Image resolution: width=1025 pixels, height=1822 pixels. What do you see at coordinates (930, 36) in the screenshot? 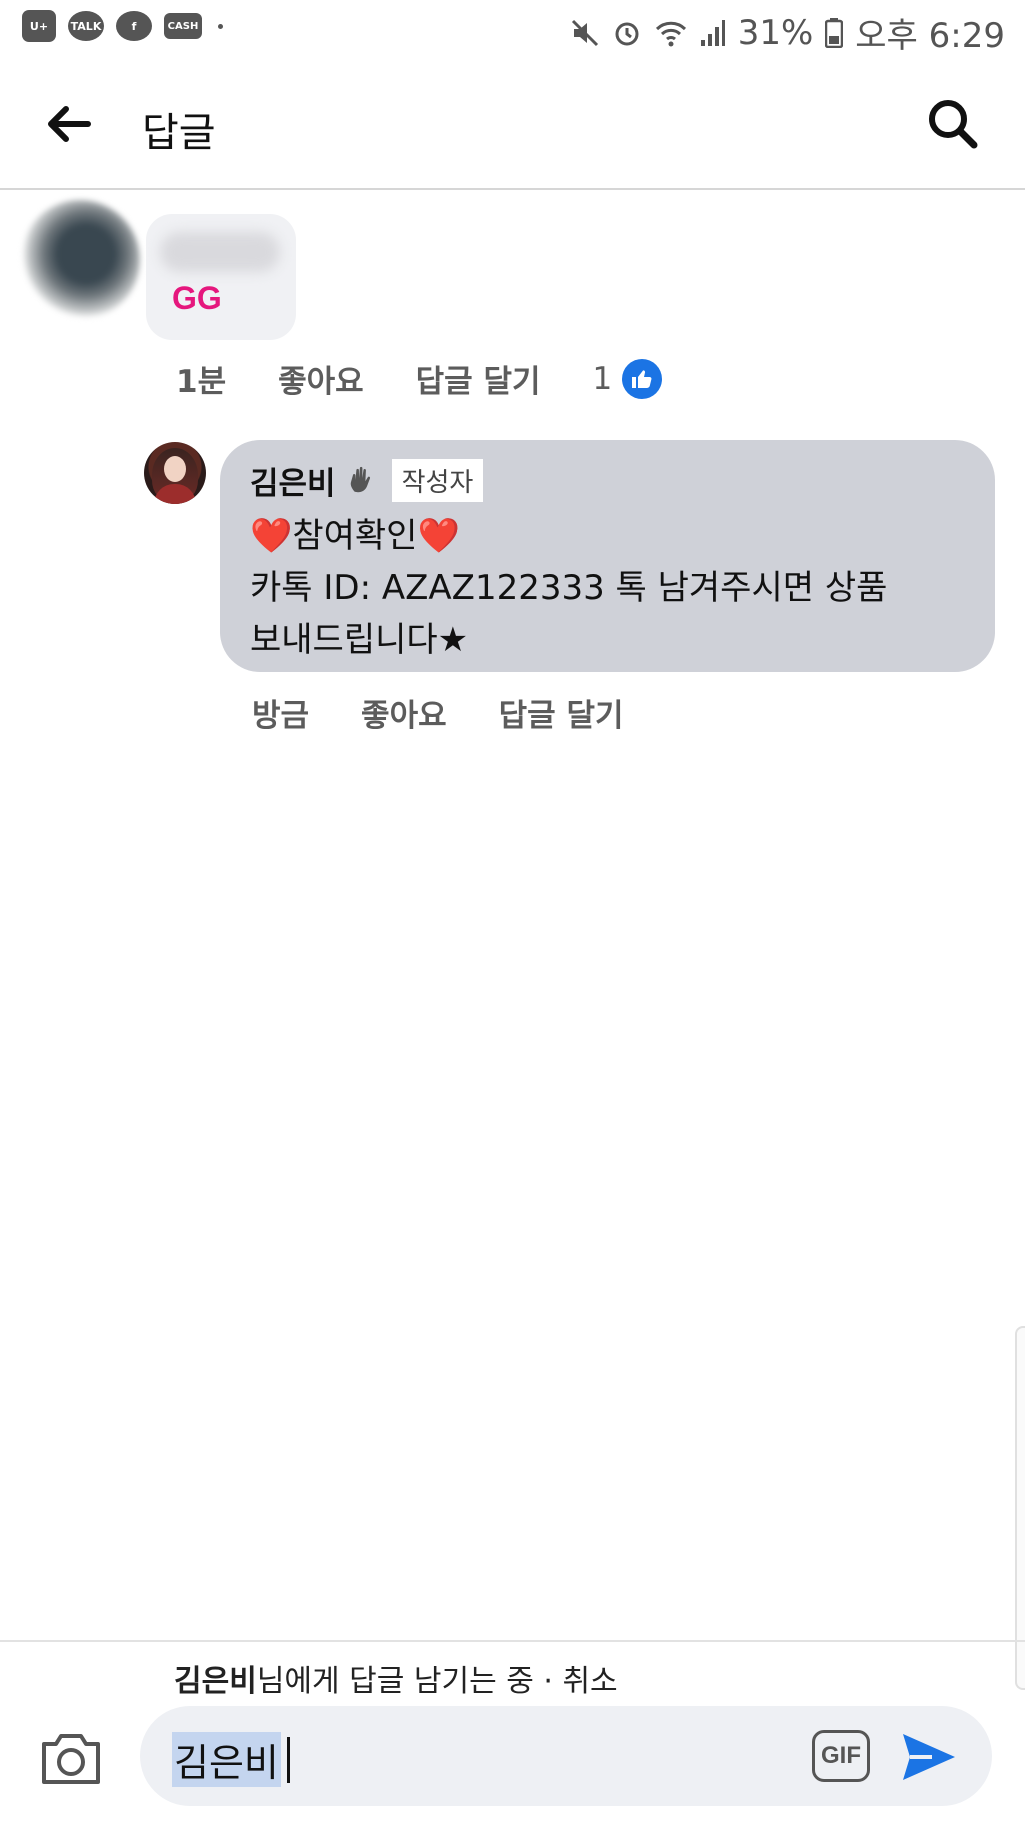
I see `clock: 오후 6:29` at bounding box center [930, 36].